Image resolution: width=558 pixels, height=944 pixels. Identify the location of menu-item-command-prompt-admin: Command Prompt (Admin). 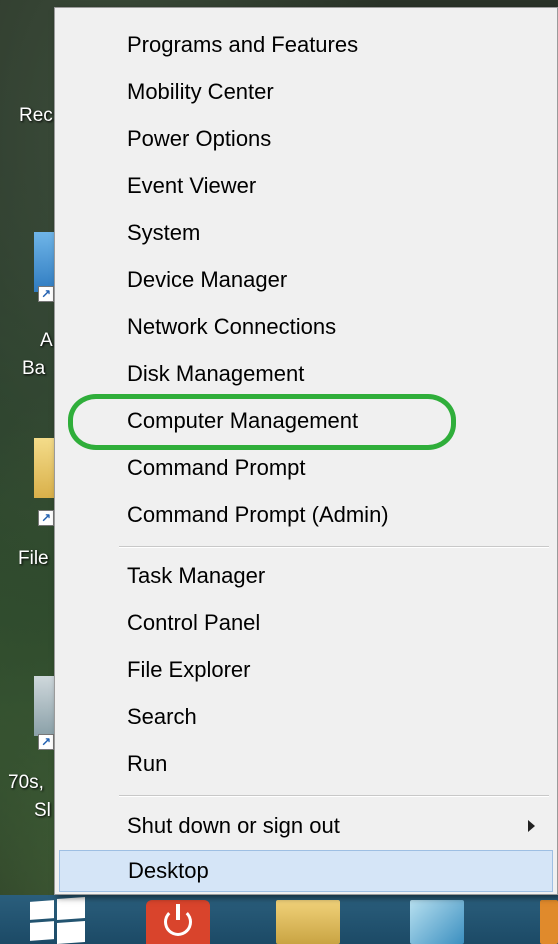
(306, 515).